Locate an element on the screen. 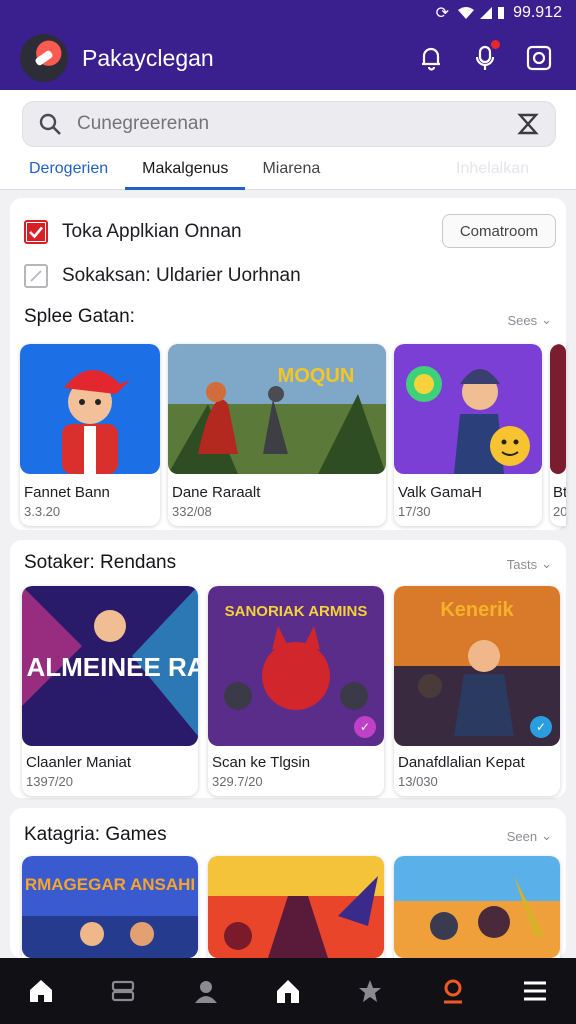 This screenshot has width=576, height=1024. app-thumbnail: MOQUN is located at coordinates (277, 409).